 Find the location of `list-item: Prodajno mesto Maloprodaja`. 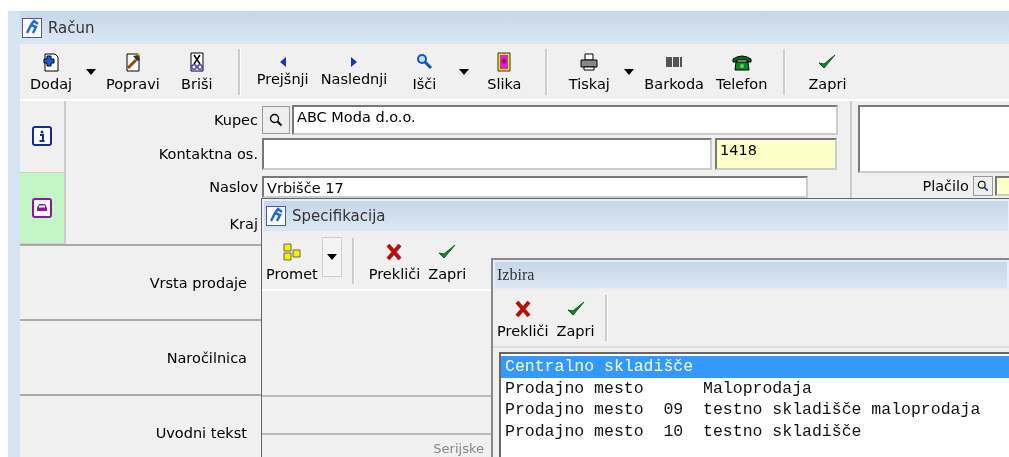

list-item: Prodajno mesto Maloprodaja is located at coordinates (755, 388).